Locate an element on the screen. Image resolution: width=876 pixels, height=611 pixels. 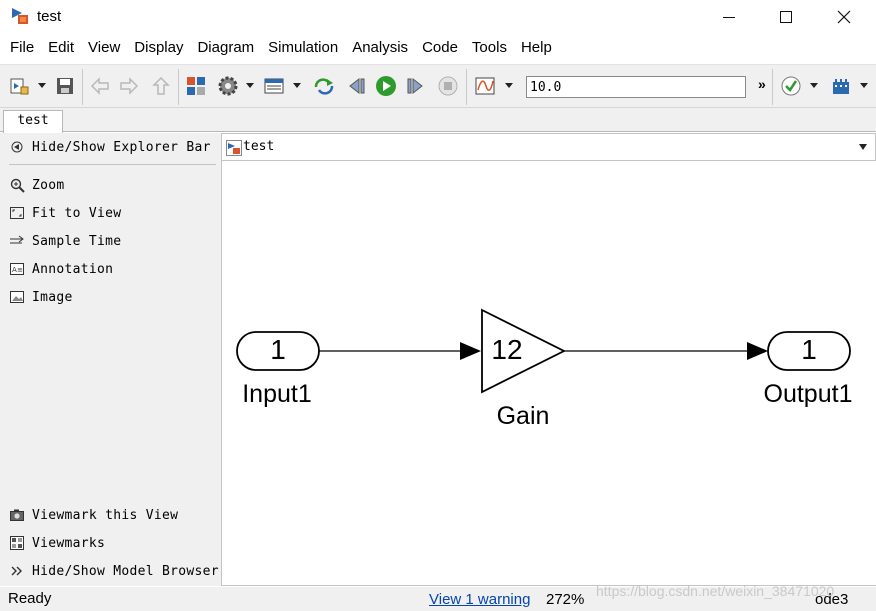
status-text: Ready is located at coordinates (30, 598).